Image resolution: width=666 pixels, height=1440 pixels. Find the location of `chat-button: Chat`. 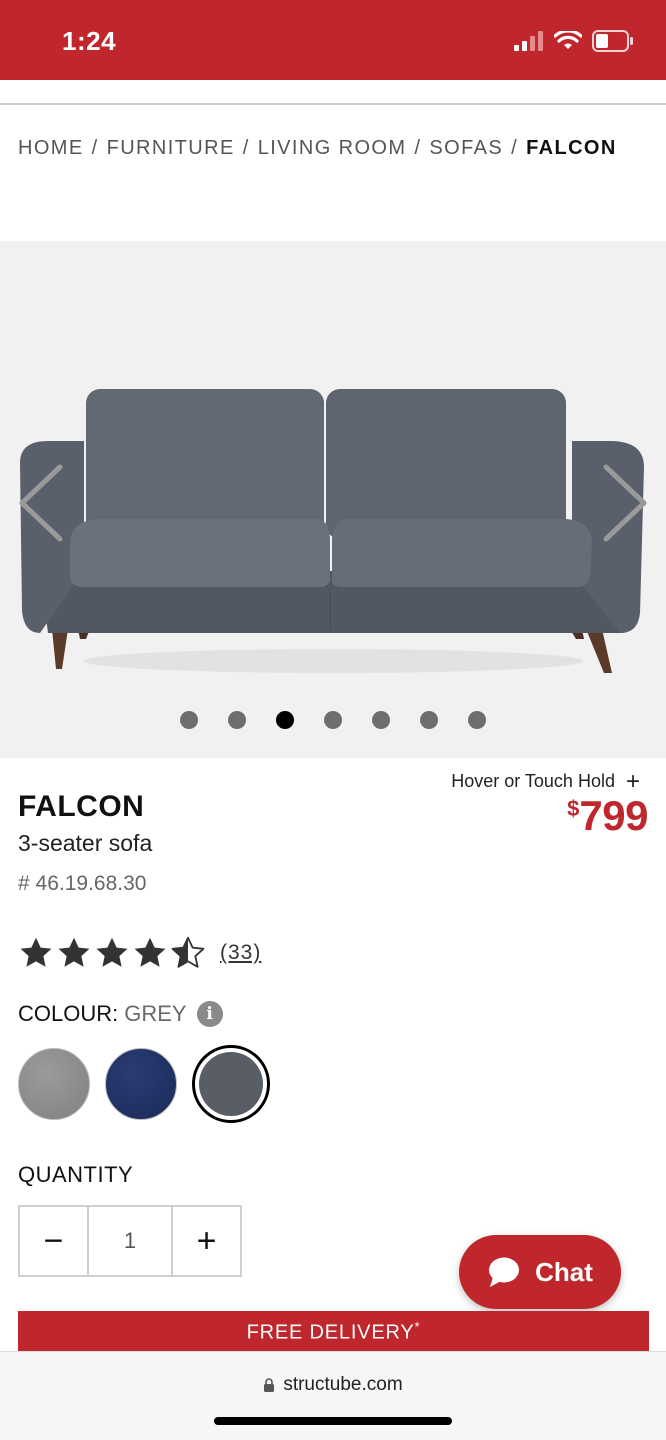

chat-button: Chat is located at coordinates (540, 1272).